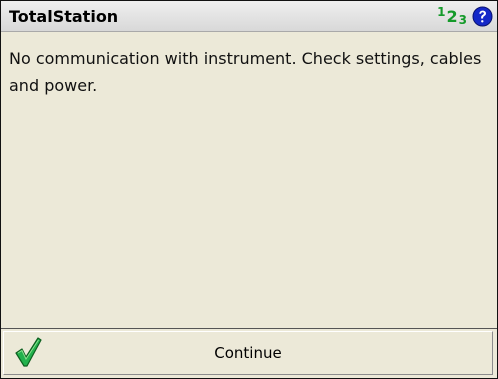 The height and width of the screenshot is (379, 498). What do you see at coordinates (441, 12) in the screenshot?
I see `input-mode-digit-1: 1` at bounding box center [441, 12].